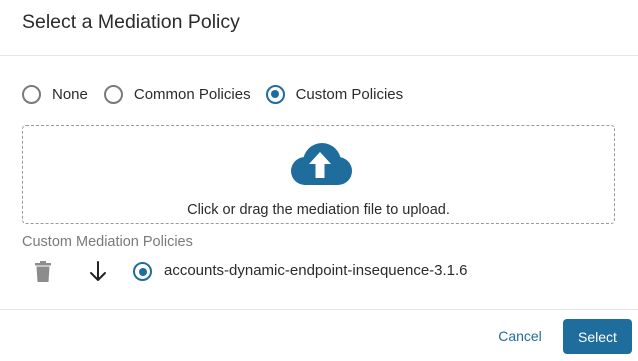 The image size is (638, 361). Describe the element at coordinates (98, 271) in the screenshot. I see `download-arrow-icon` at that location.